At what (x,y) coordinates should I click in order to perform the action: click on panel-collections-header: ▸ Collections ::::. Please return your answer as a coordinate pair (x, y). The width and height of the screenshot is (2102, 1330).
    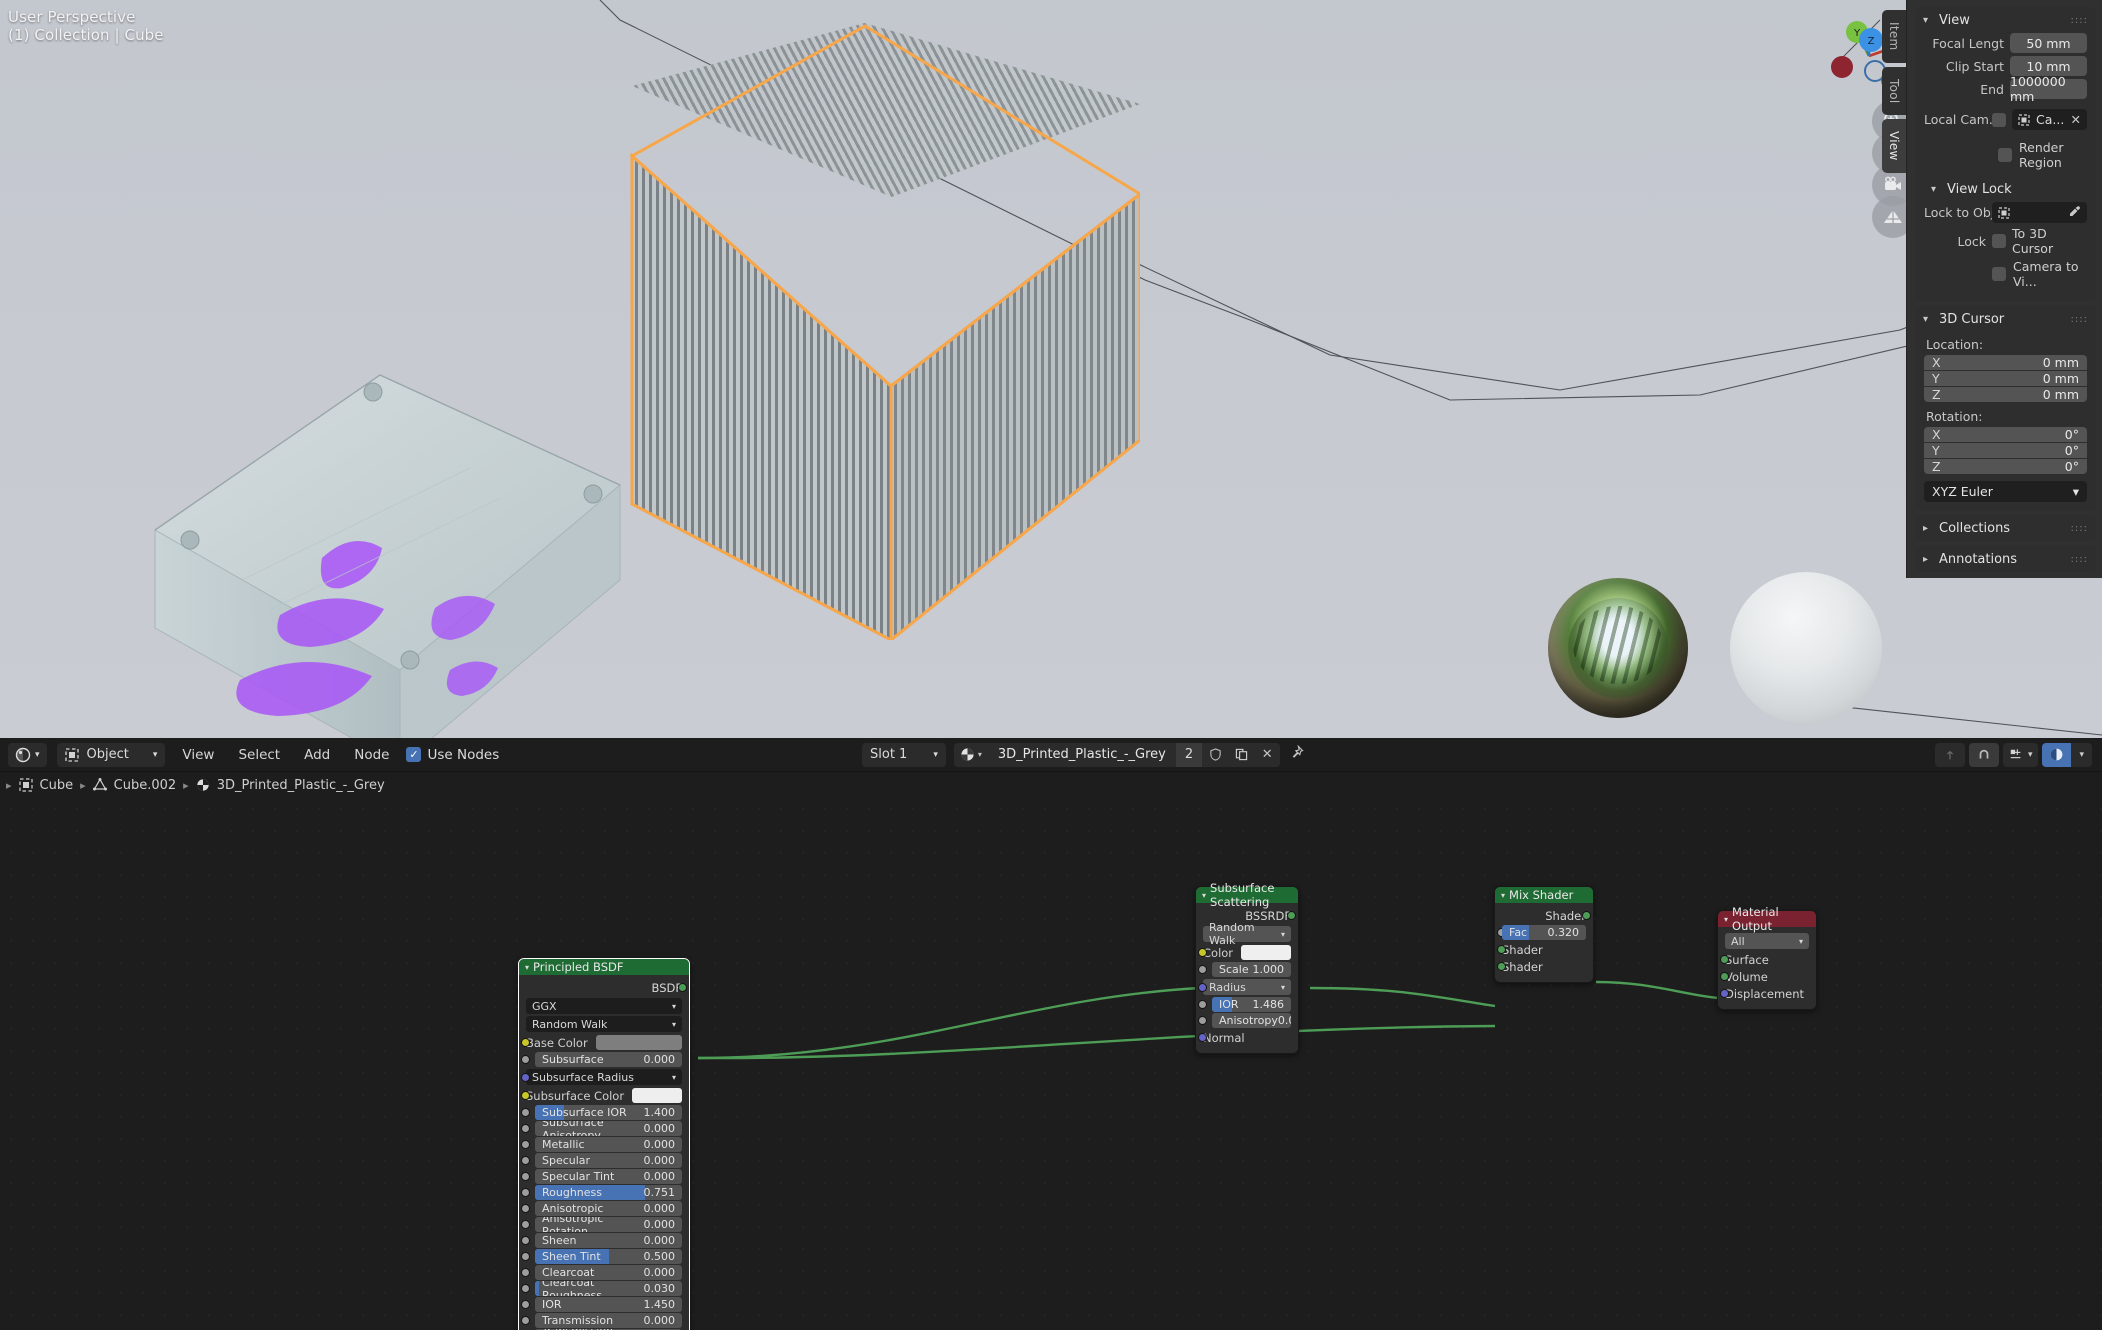
    Looking at the image, I should click on (2005, 528).